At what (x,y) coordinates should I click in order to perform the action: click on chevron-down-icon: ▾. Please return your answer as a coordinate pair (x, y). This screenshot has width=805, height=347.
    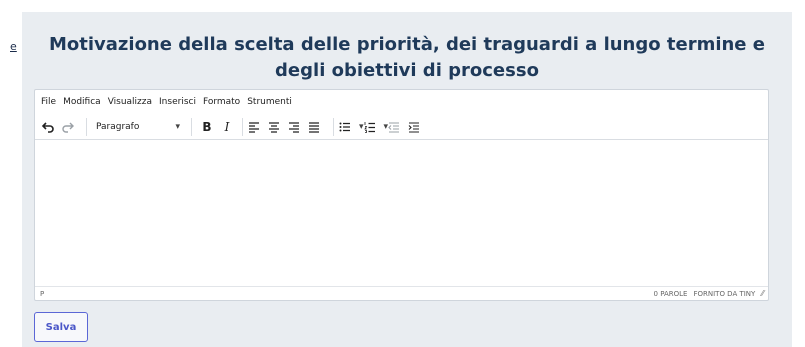
    Looking at the image, I should click on (177, 126).